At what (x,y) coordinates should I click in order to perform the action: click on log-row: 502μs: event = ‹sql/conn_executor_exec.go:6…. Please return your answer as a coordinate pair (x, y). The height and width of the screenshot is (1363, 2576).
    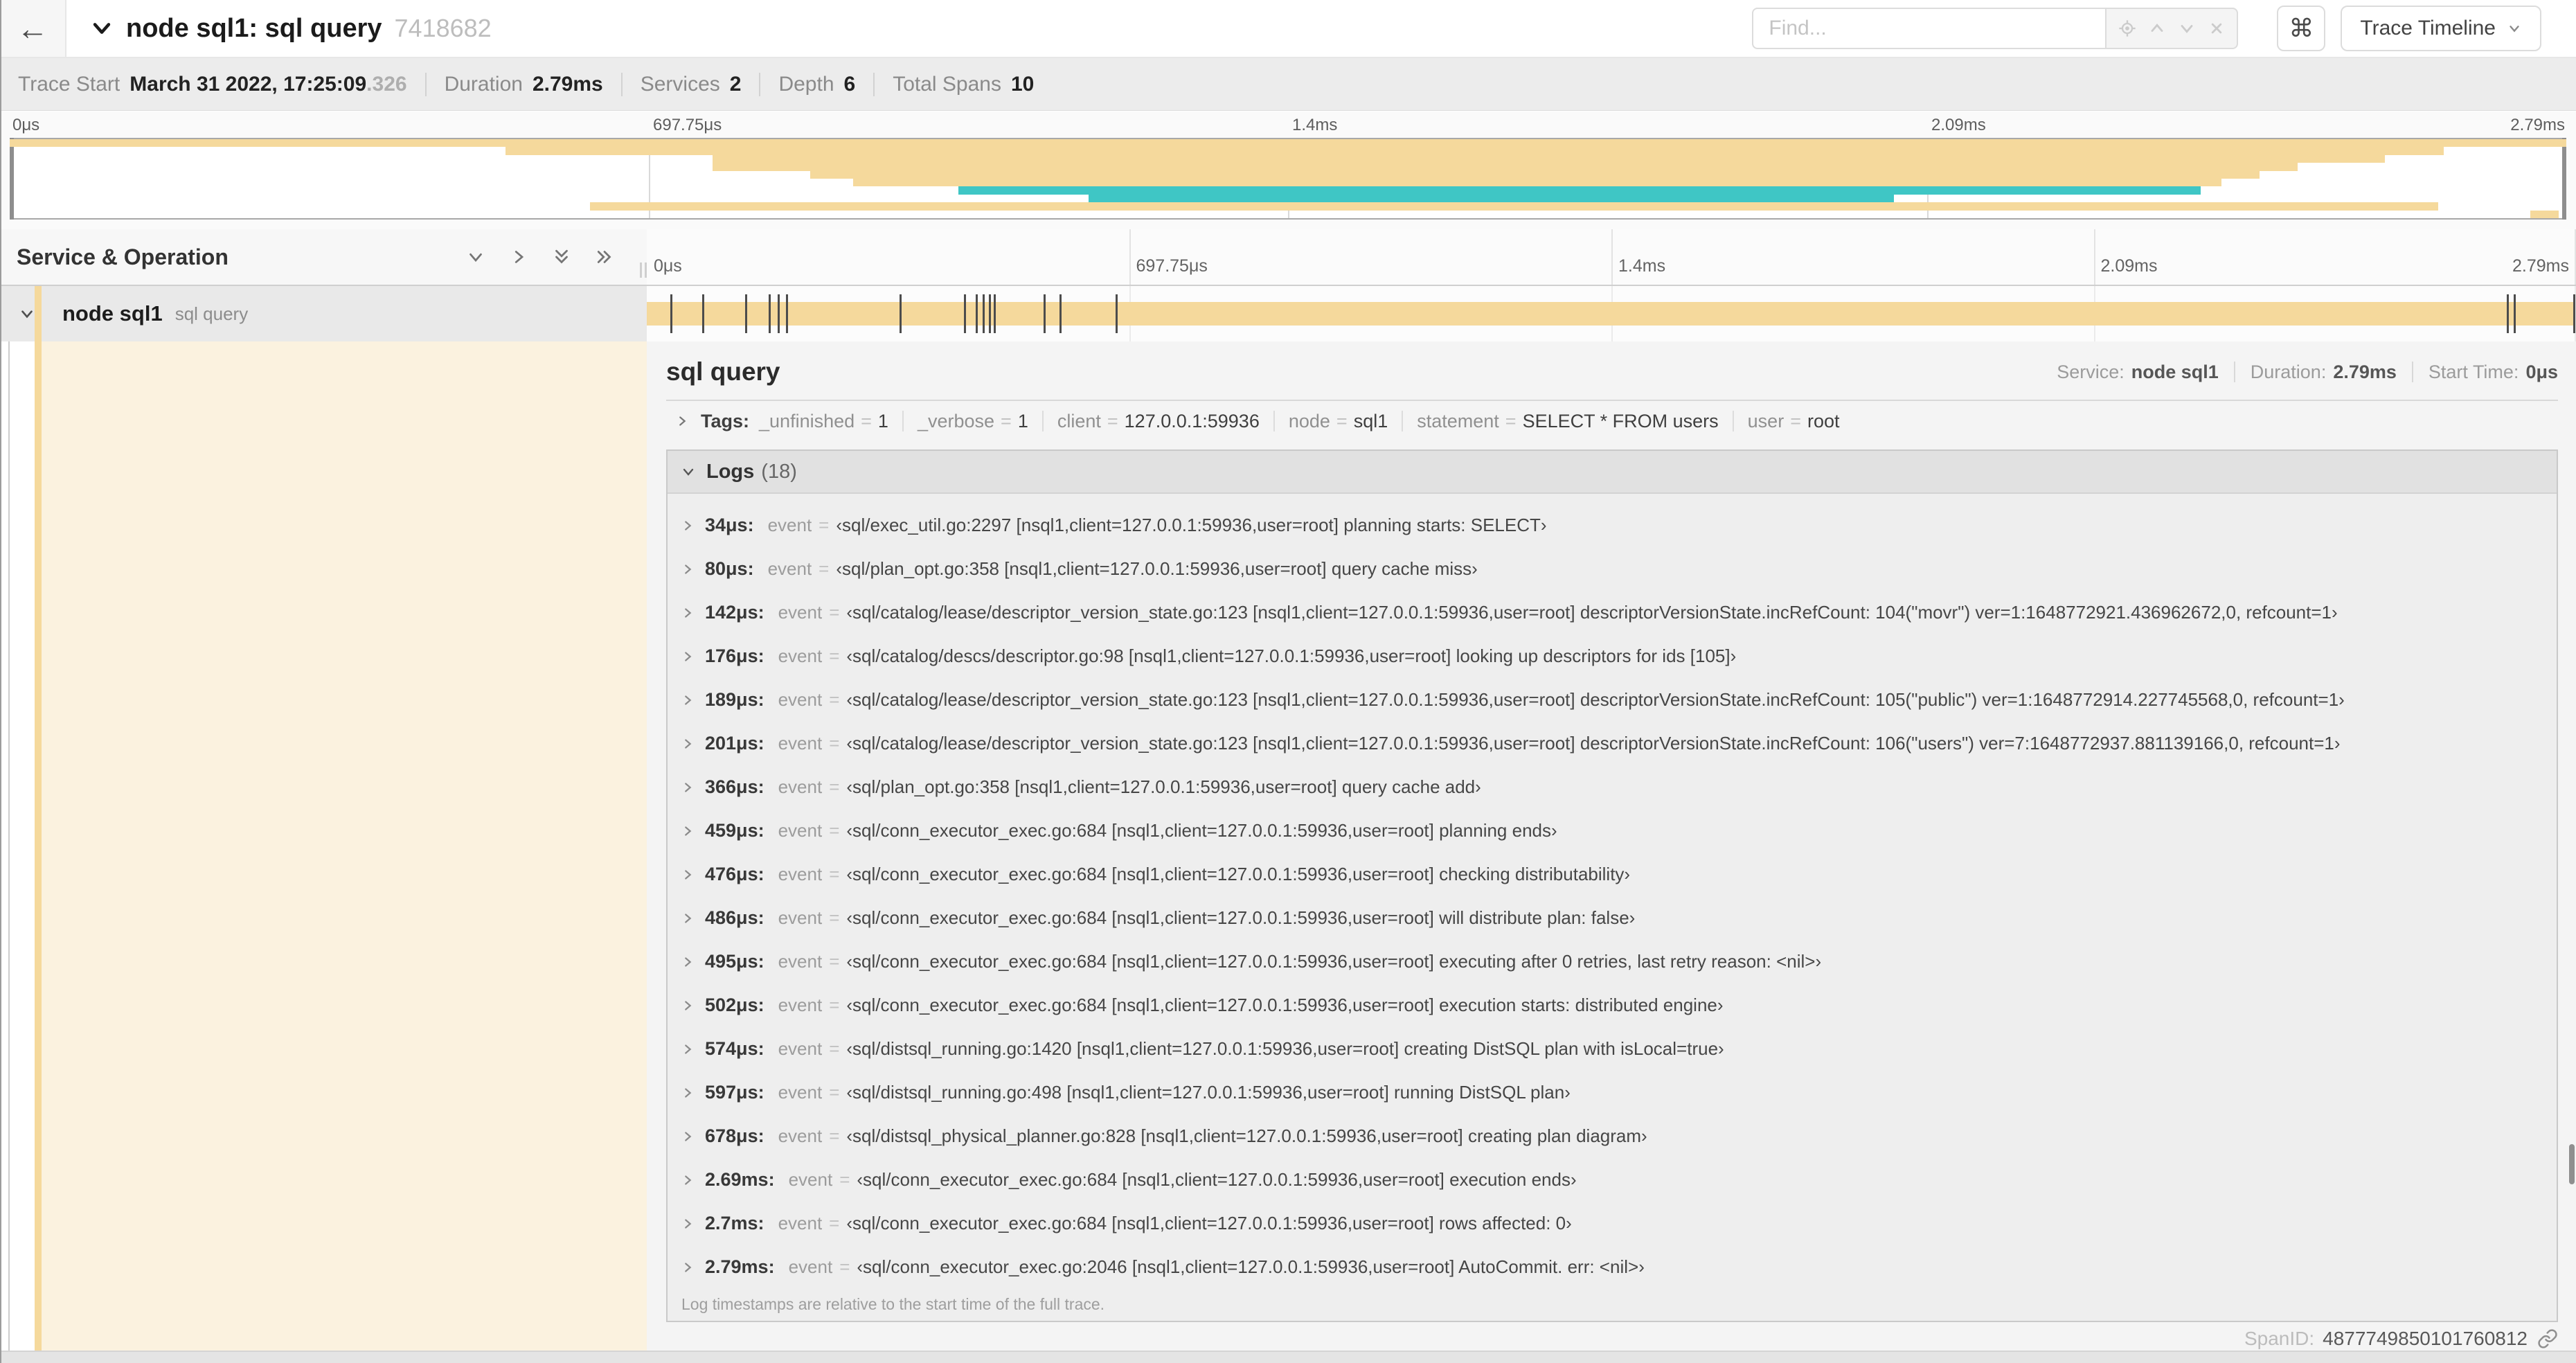
    Looking at the image, I should click on (1618, 1005).